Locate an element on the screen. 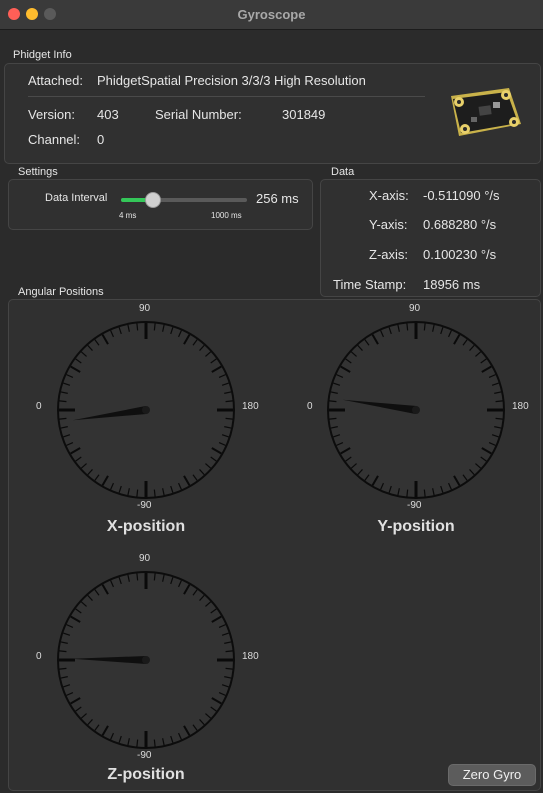 Image resolution: width=543 pixels, height=793 pixels. zero-gyro-button: Zero Gyro is located at coordinates (492, 775).